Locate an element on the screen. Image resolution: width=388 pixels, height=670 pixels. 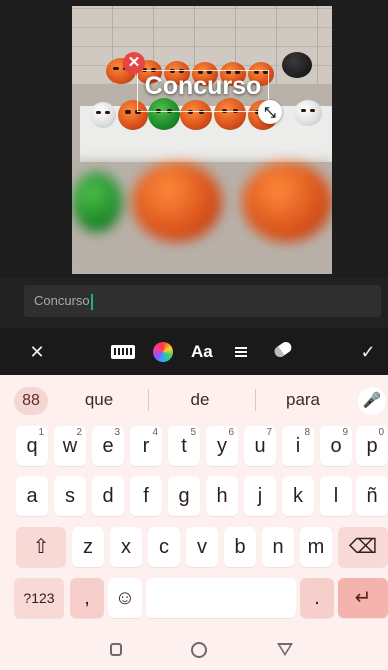
font-style-button: Aa is located at coordinates (202, 352).